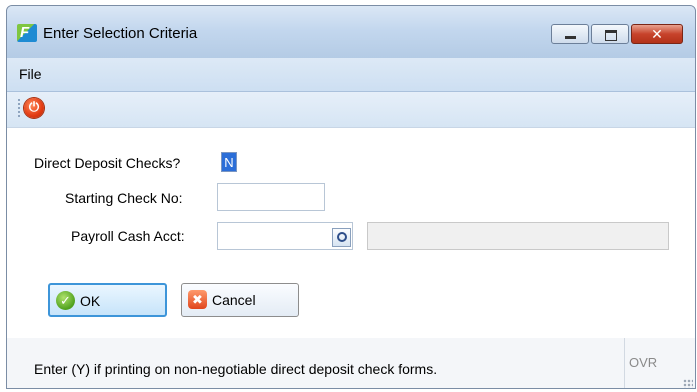 The image size is (697, 392). What do you see at coordinates (19, 109) in the screenshot?
I see `toolbar-grip` at bounding box center [19, 109].